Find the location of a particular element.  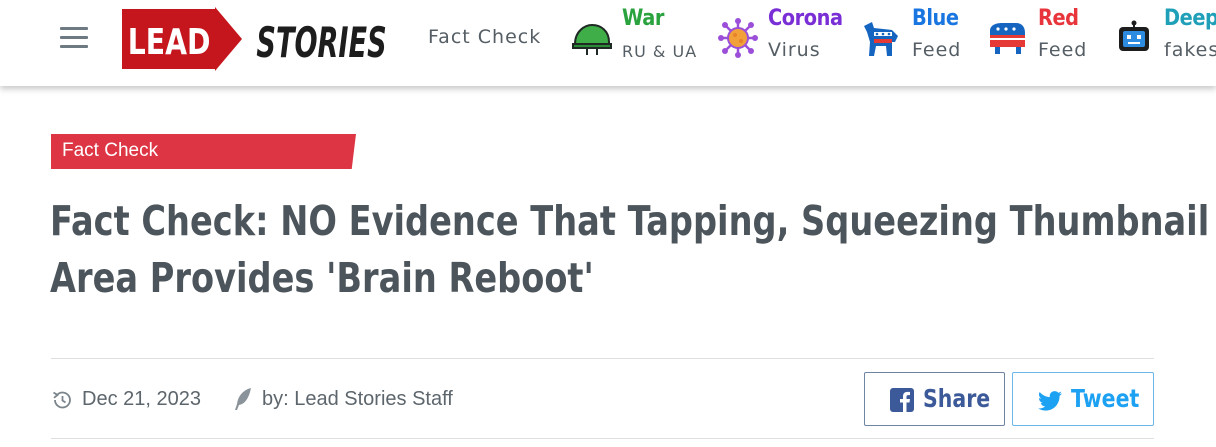

nav-red-subtitle: Feed is located at coordinates (1063, 50).